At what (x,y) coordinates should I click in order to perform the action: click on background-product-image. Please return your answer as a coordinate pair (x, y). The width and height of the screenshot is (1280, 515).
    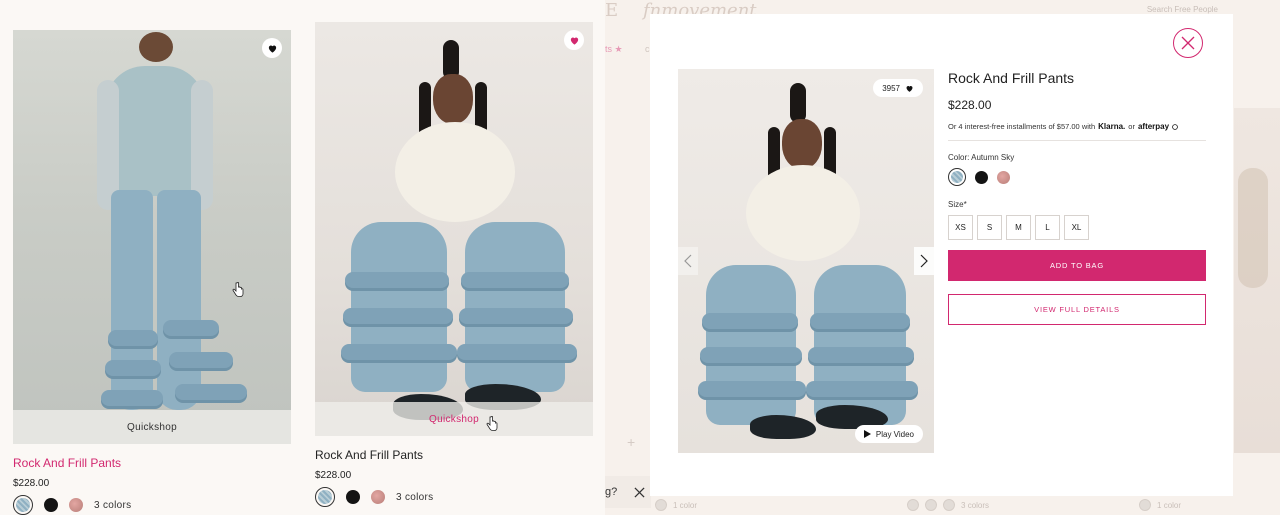
    Looking at the image, I should click on (1257, 280).